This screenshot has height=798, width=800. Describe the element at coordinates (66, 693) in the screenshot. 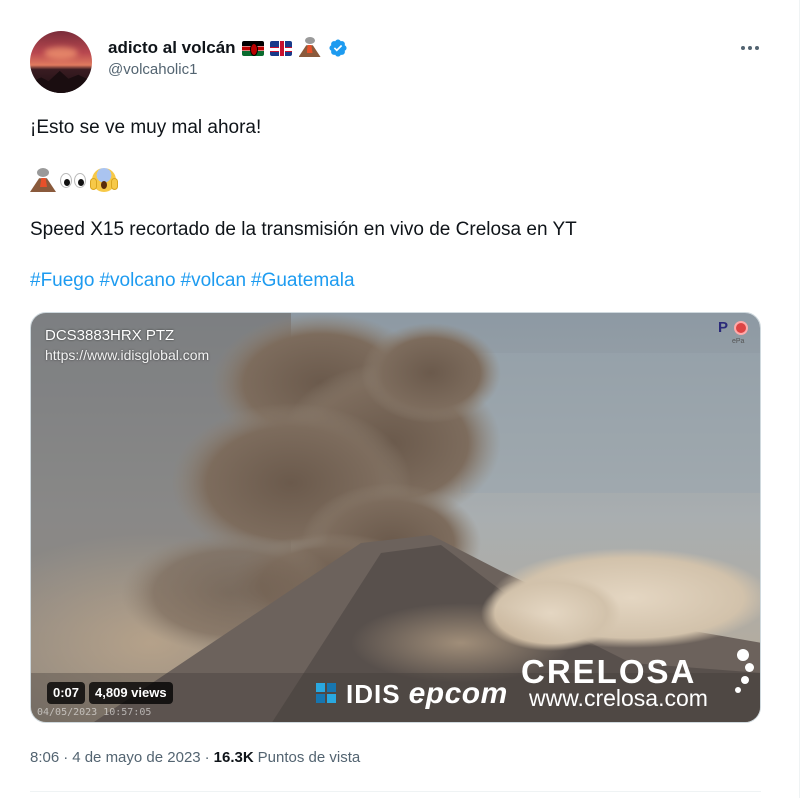

I see `video-duration-badge: 0:07` at that location.